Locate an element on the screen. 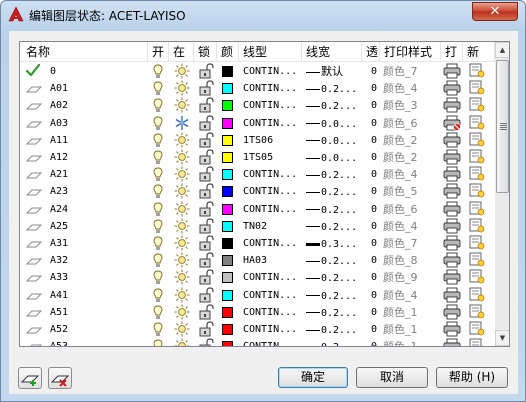  layer-row: A51 CONTIN... 0.2... 0 颜色_1 is located at coordinates (257, 312).